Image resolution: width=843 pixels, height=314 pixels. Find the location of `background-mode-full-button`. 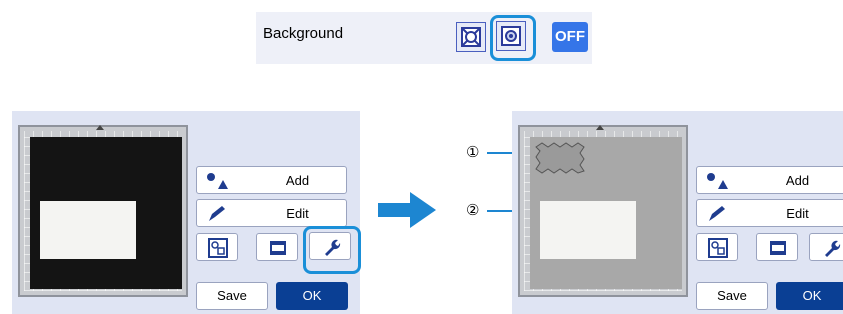

background-mode-full-button is located at coordinates (471, 37).